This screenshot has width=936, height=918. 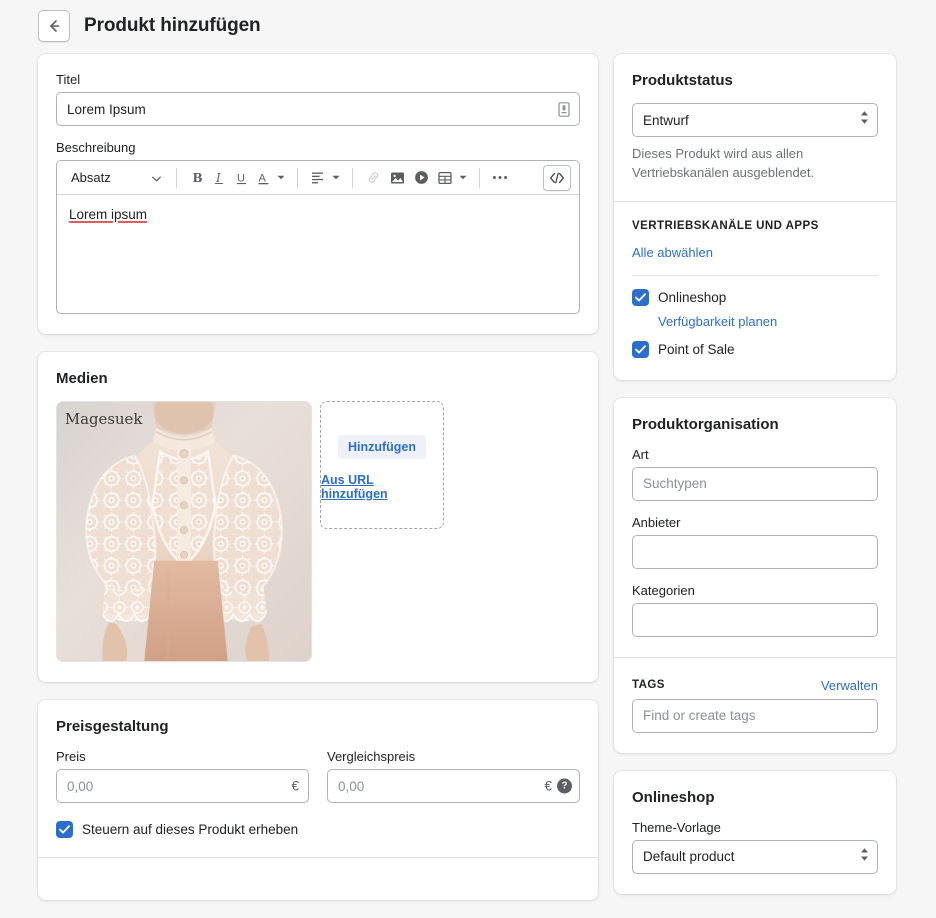 What do you see at coordinates (755, 619) in the screenshot?
I see `categories-input` at bounding box center [755, 619].